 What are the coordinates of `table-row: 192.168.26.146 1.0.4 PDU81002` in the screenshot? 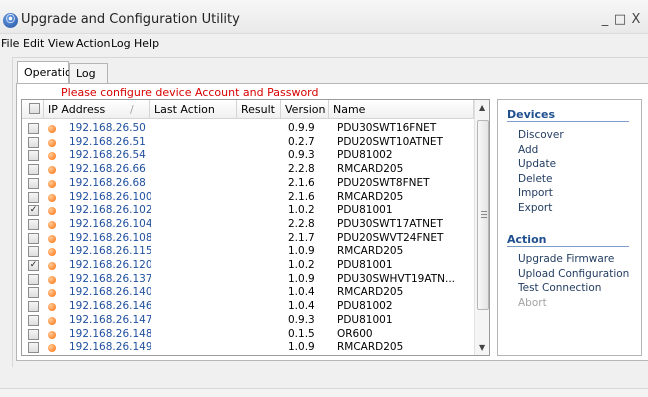 It's located at (247, 307).